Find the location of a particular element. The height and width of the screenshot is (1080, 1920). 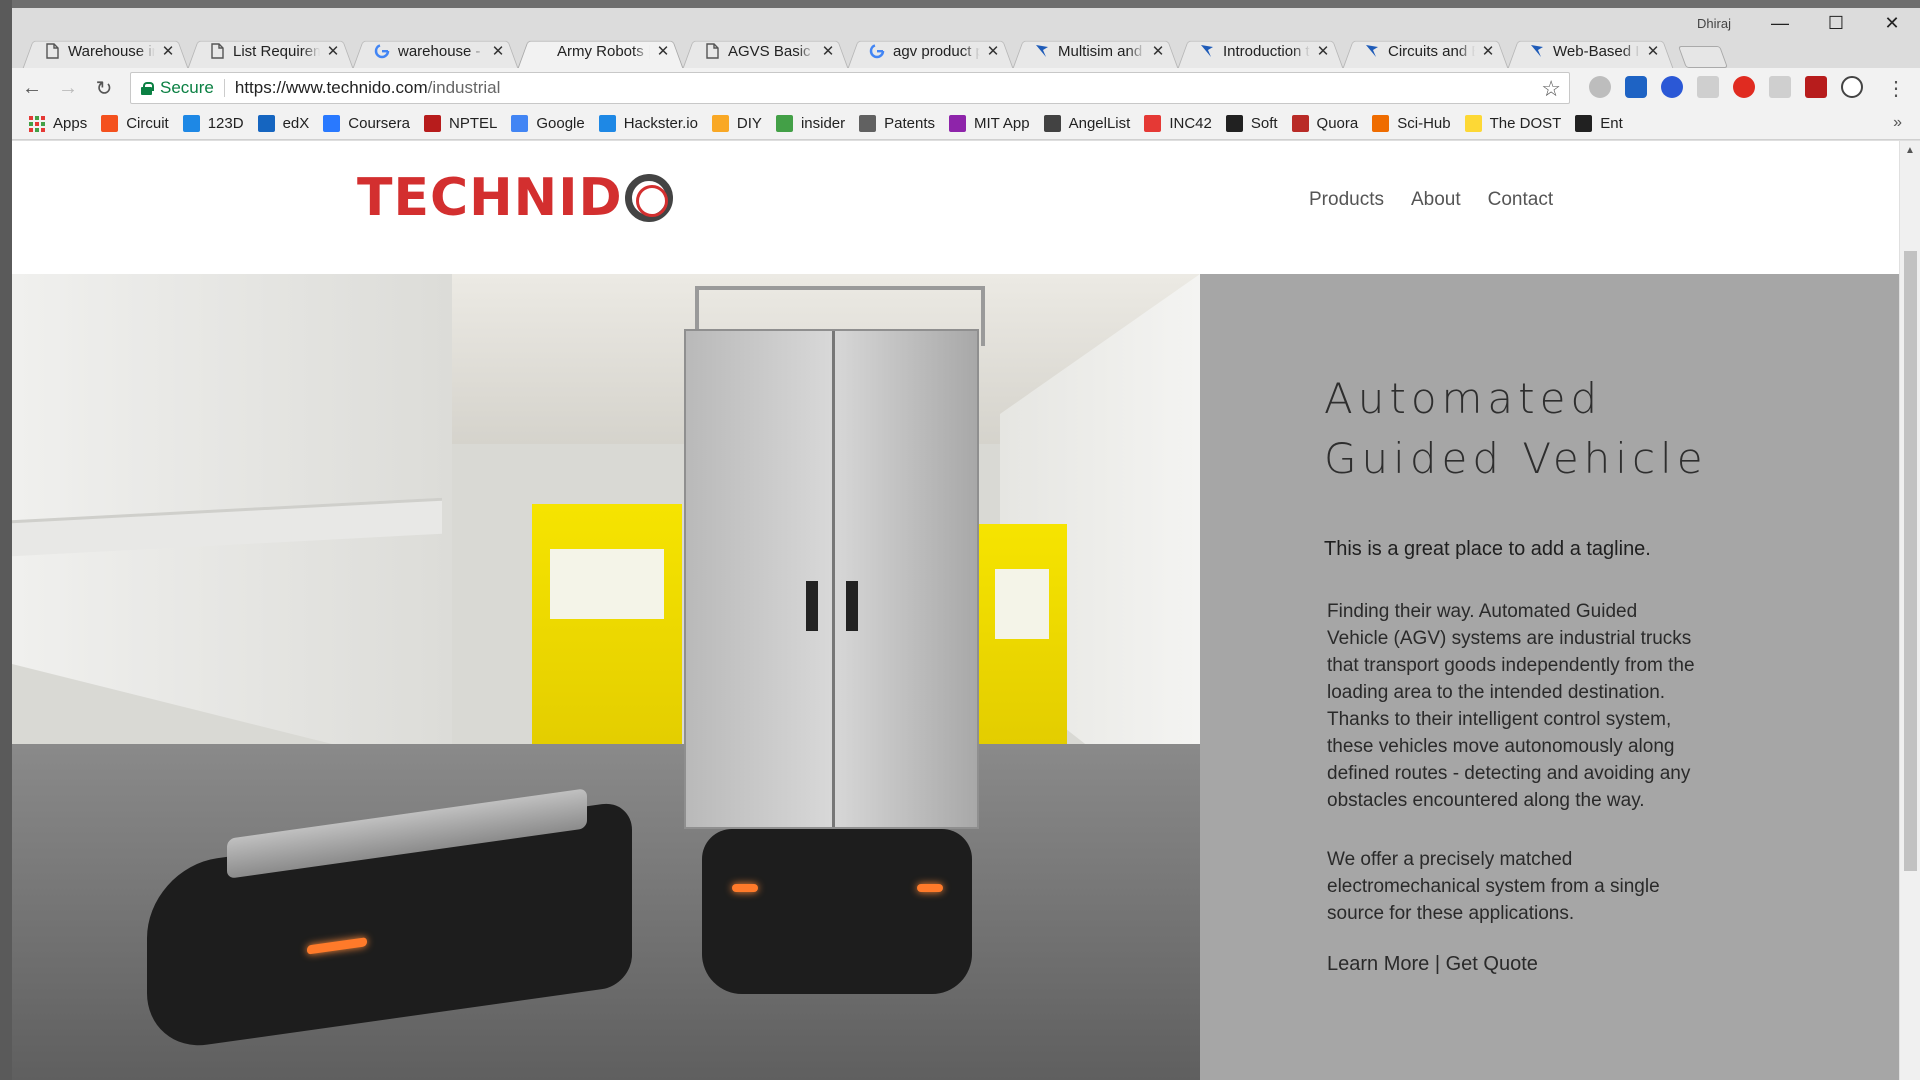

google-icon is located at coordinates (520, 123).